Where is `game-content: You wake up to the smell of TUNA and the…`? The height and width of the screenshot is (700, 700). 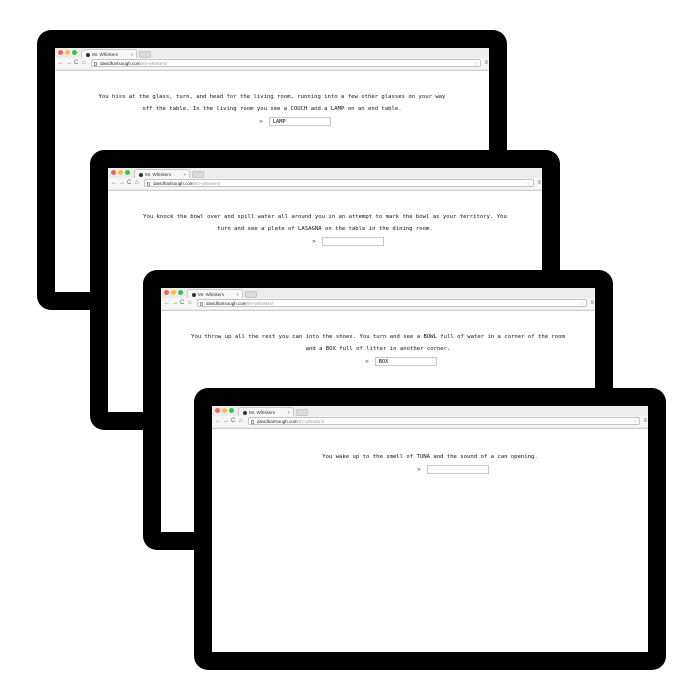 game-content: You wake up to the smell of TUNA and the… is located at coordinates (430, 452).